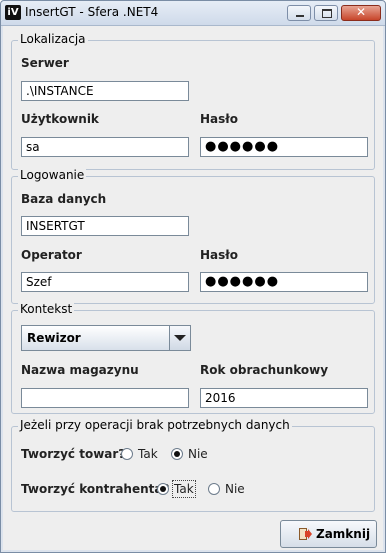 The image size is (386, 553). What do you see at coordinates (92, 12) in the screenshot?
I see `window-title: InsertGT - Sfera .NET4` at bounding box center [92, 12].